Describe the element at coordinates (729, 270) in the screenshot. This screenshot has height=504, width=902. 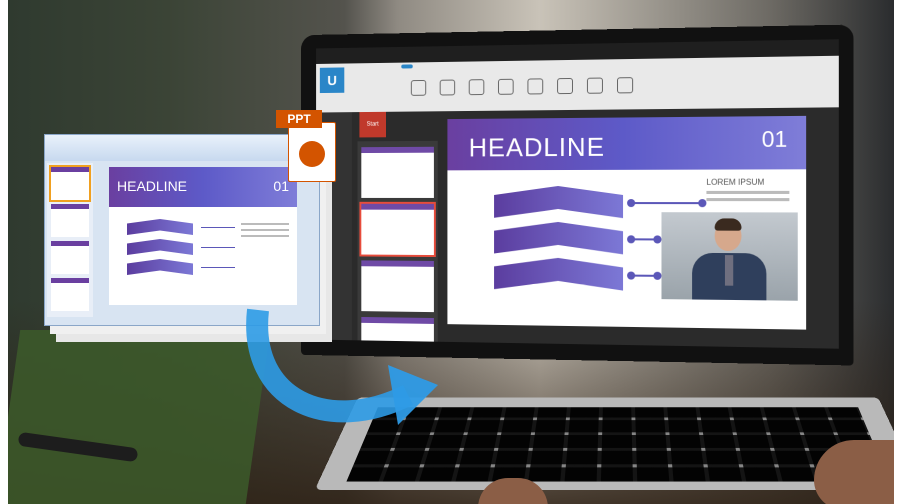
I see `presenter-tie` at that location.